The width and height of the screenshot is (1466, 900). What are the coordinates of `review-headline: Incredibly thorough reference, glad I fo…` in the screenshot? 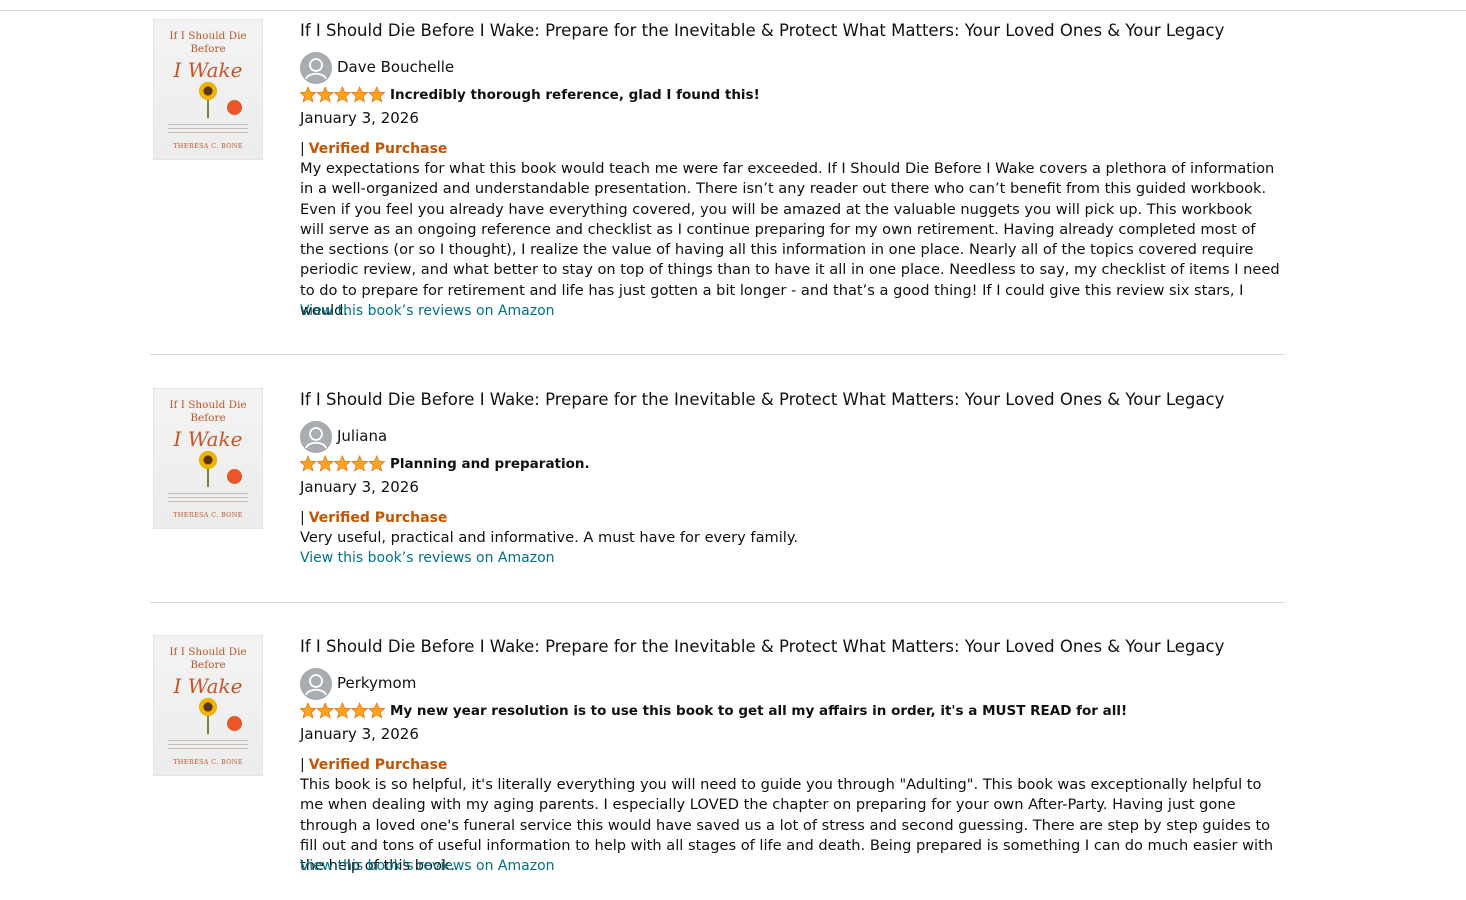 It's located at (575, 95).